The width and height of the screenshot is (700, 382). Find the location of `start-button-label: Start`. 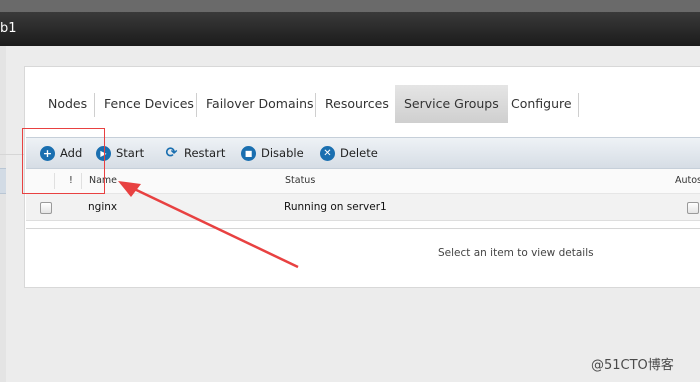

start-button-label: Start is located at coordinates (130, 153).